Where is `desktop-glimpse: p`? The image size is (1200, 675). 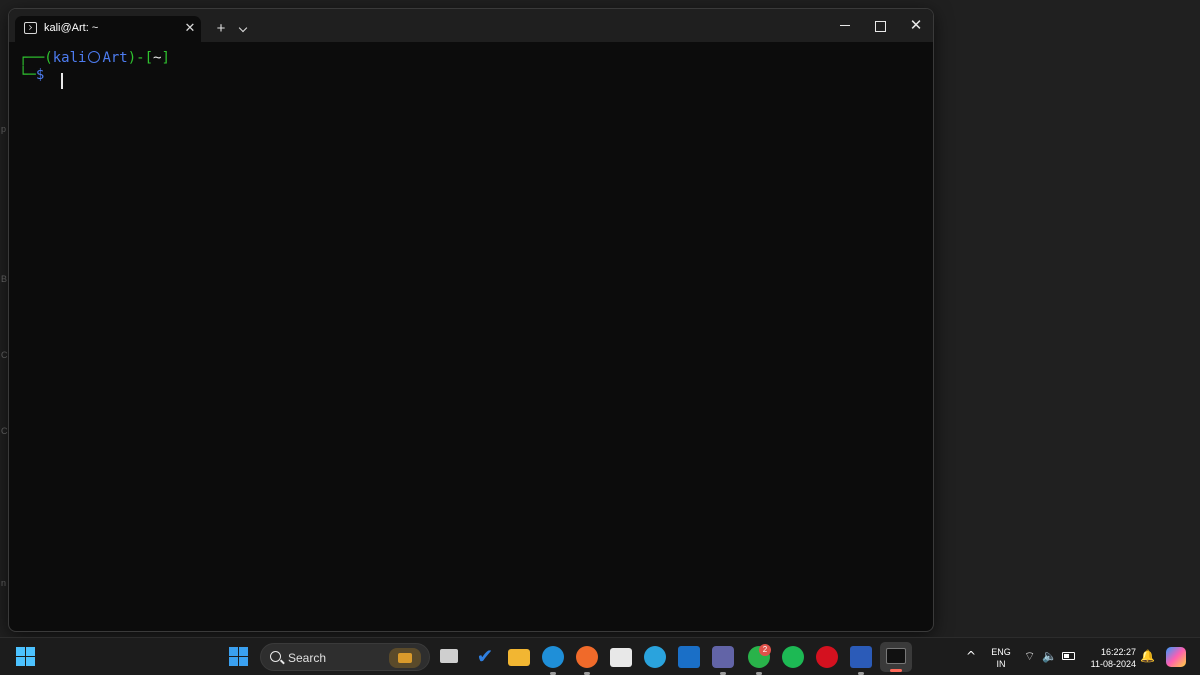
desktop-glimpse: p is located at coordinates (4, 129).